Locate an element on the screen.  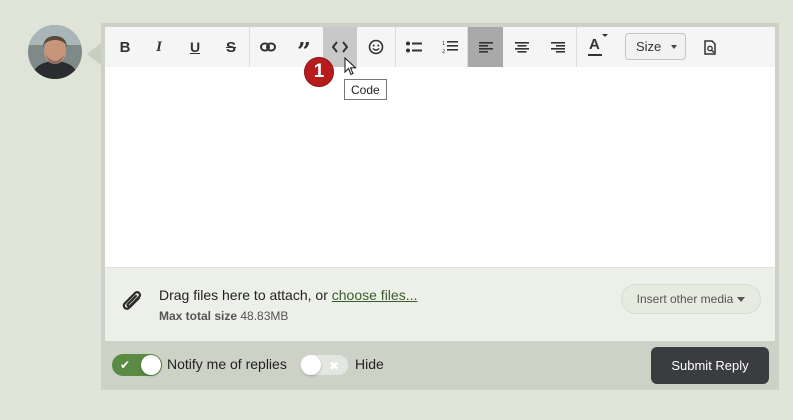
align-center-icon is located at coordinates (522, 47).